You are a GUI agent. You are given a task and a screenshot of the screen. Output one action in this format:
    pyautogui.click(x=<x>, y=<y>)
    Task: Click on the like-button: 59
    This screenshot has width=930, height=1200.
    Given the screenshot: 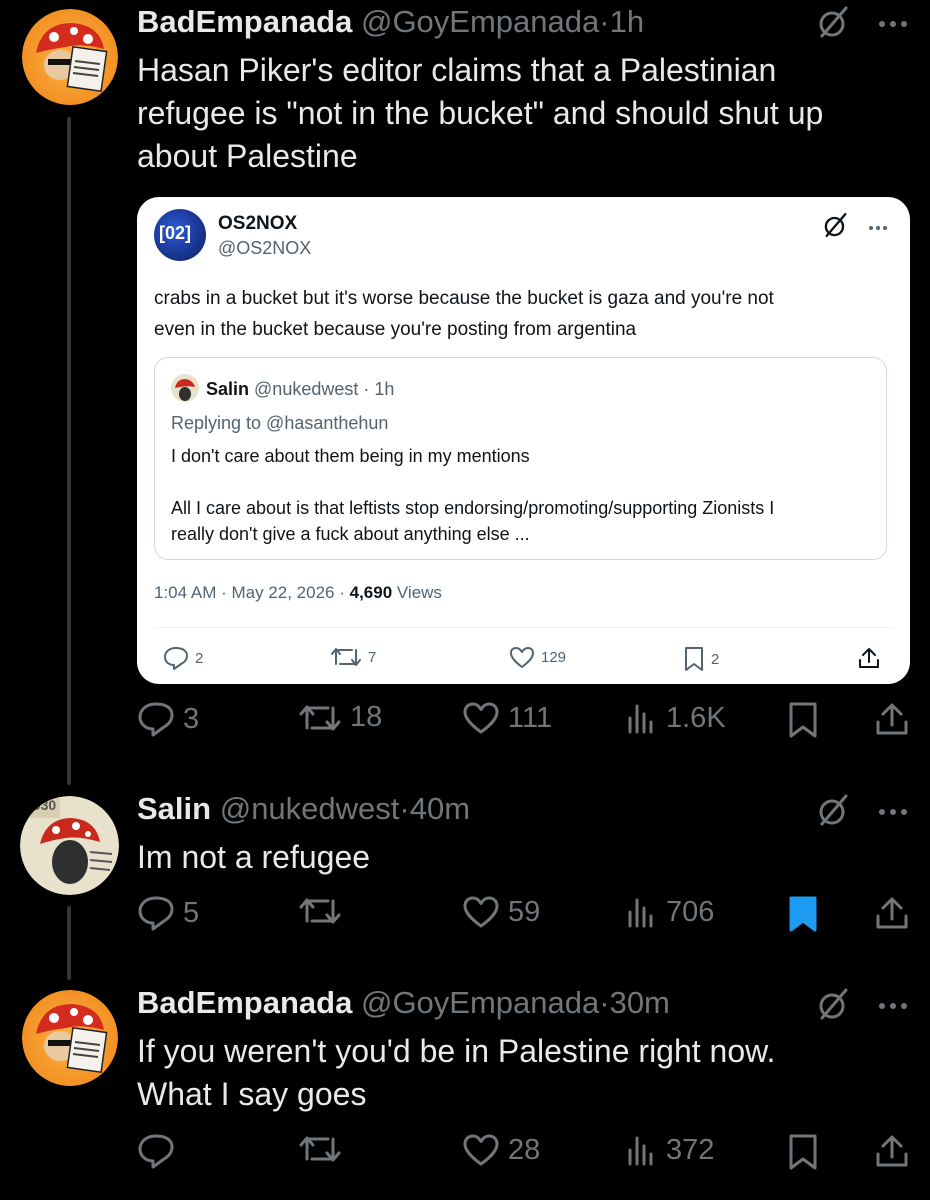 What is the action you would take?
    pyautogui.click(x=501, y=912)
    